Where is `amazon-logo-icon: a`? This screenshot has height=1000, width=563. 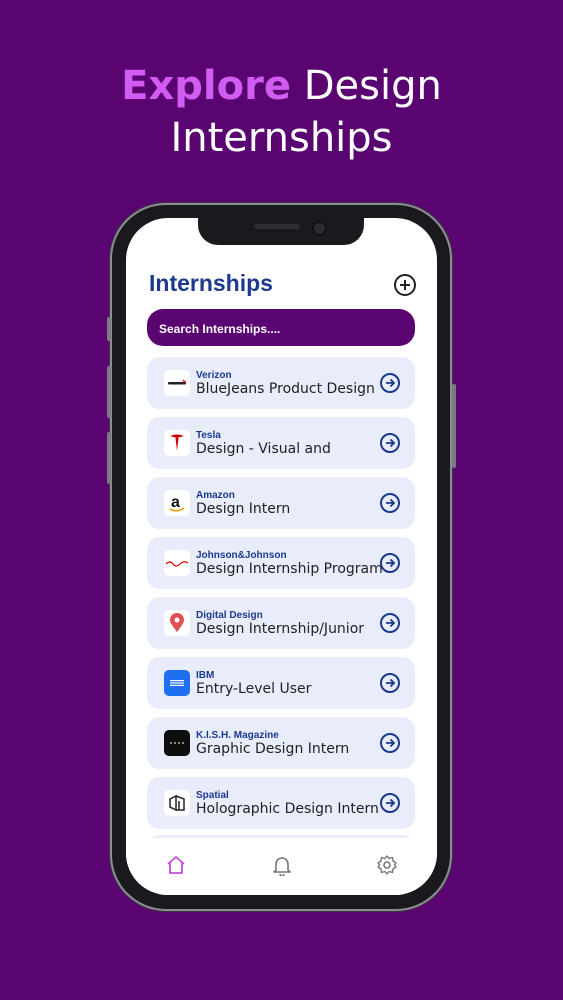
amazon-logo-icon: a is located at coordinates (177, 503).